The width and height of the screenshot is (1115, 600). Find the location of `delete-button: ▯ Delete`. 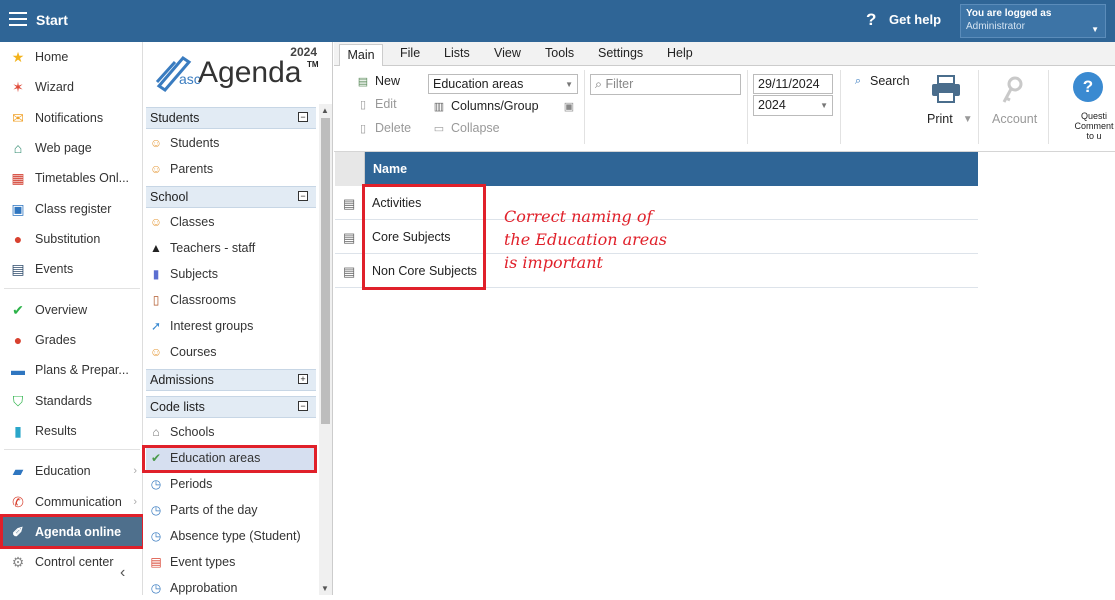

delete-button: ▯ Delete is located at coordinates (383, 128).